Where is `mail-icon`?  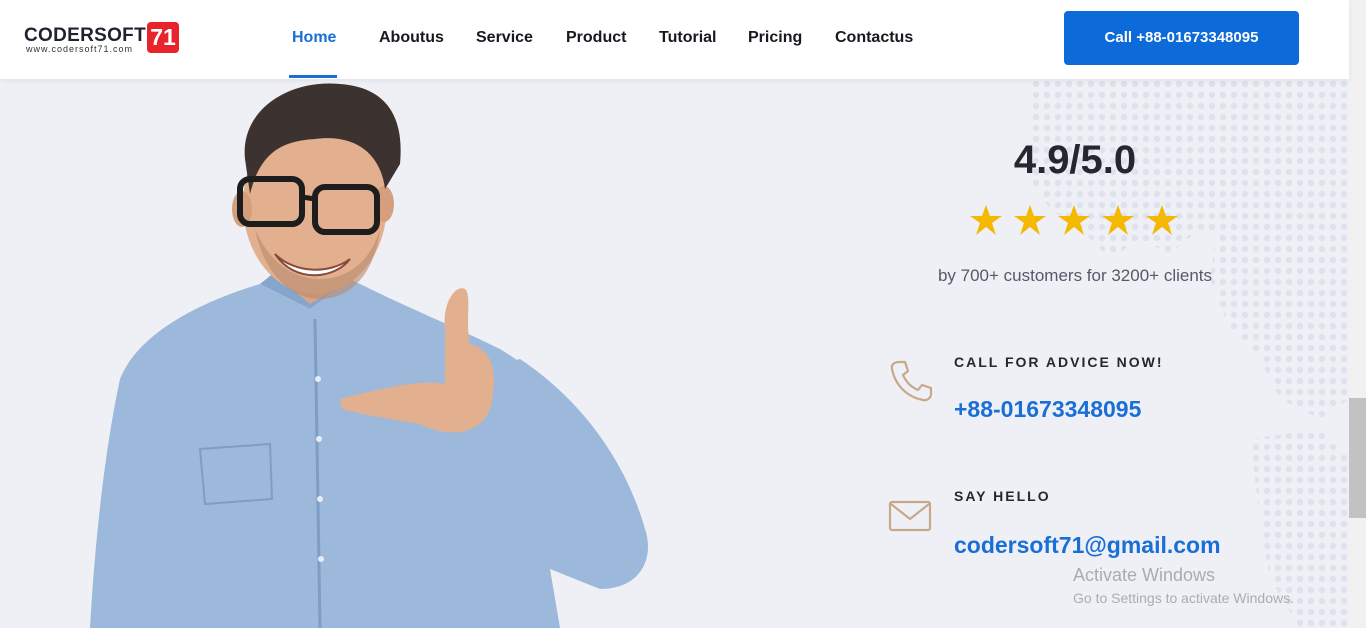
mail-icon is located at coordinates (910, 516).